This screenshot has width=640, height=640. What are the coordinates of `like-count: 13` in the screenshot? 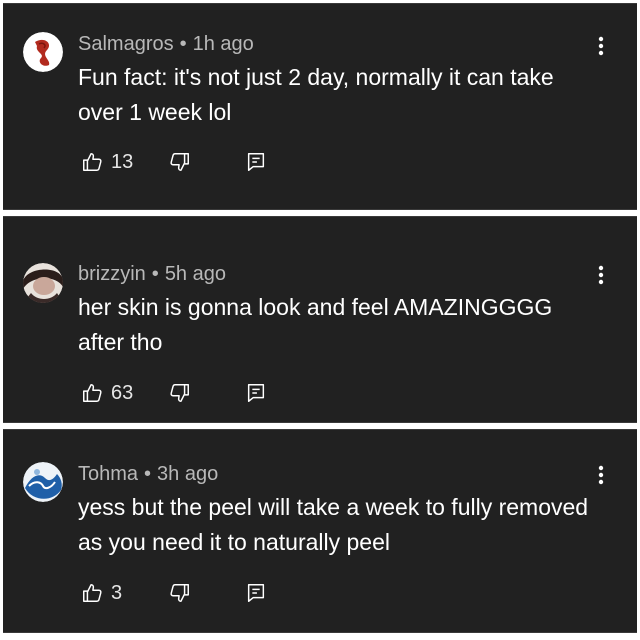 It's located at (122, 162).